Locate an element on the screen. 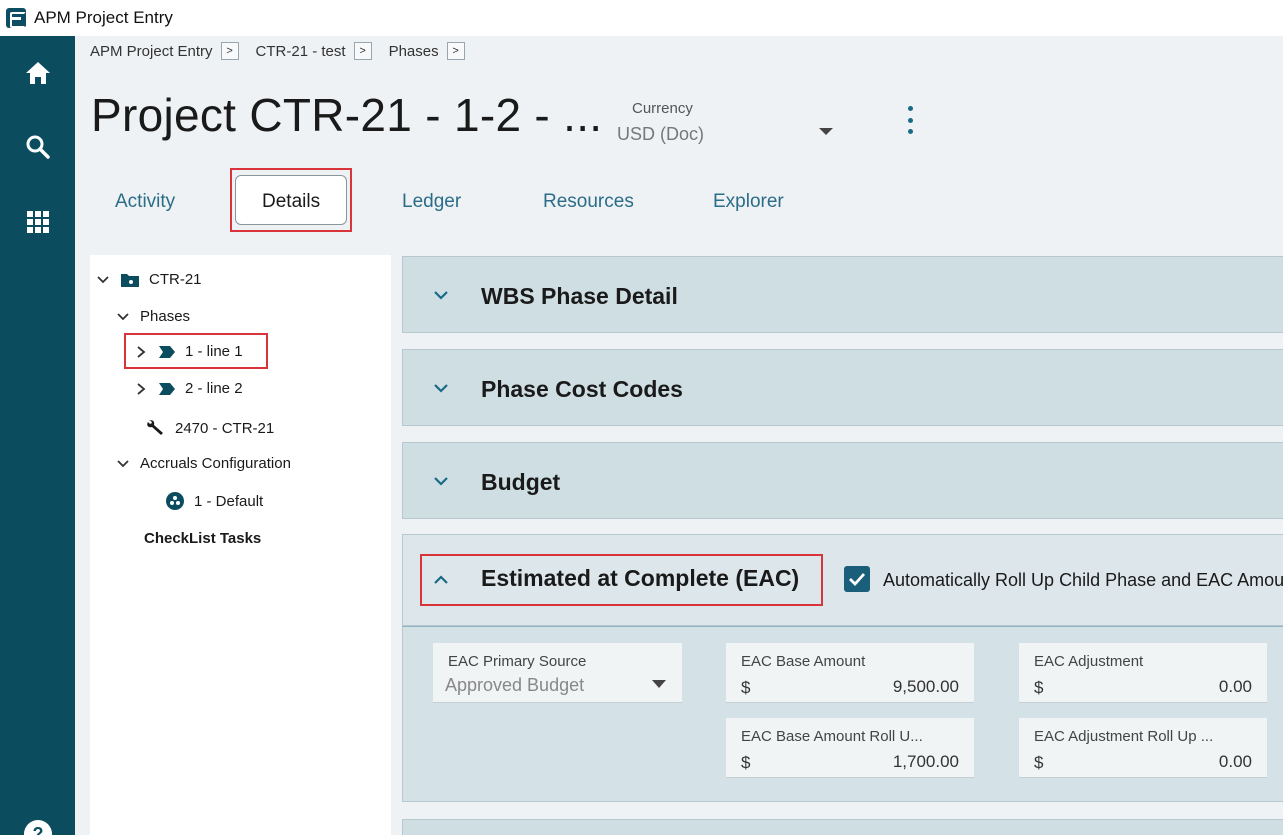 Image resolution: width=1283 pixels, height=835 pixels. apps-icon is located at coordinates (37, 222).